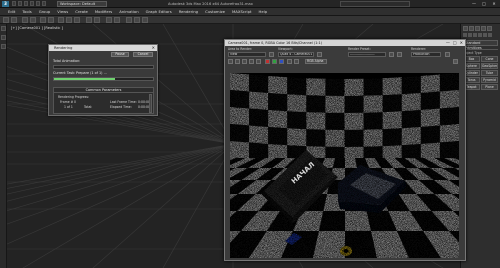 This screenshot has width=500, height=268. Describe the element at coordinates (3, 37) in the screenshot. I see `layer-explorer-icon` at that location.